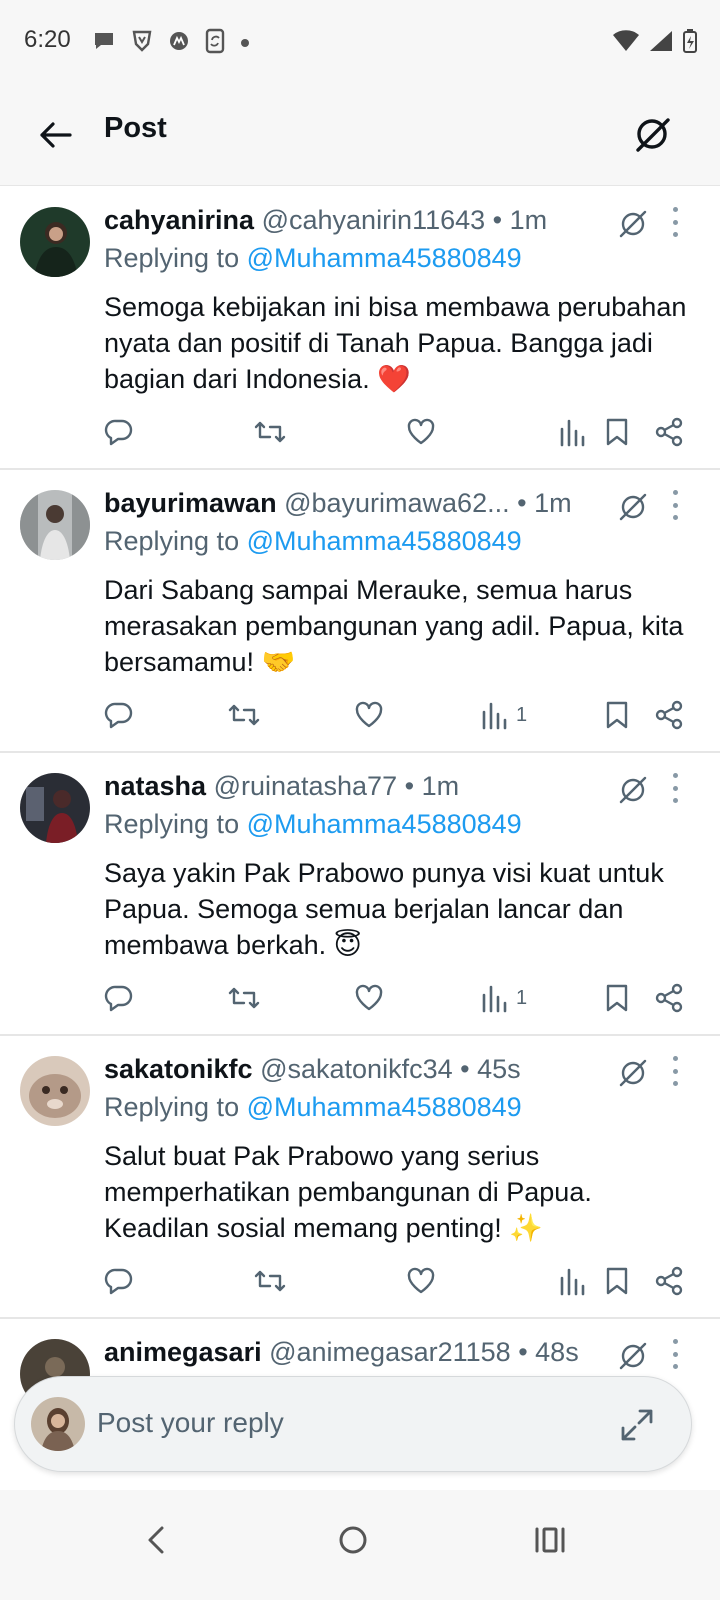  Describe the element at coordinates (356, 1069) in the screenshot. I see `user-handle: @sakatonikfc34` at that location.